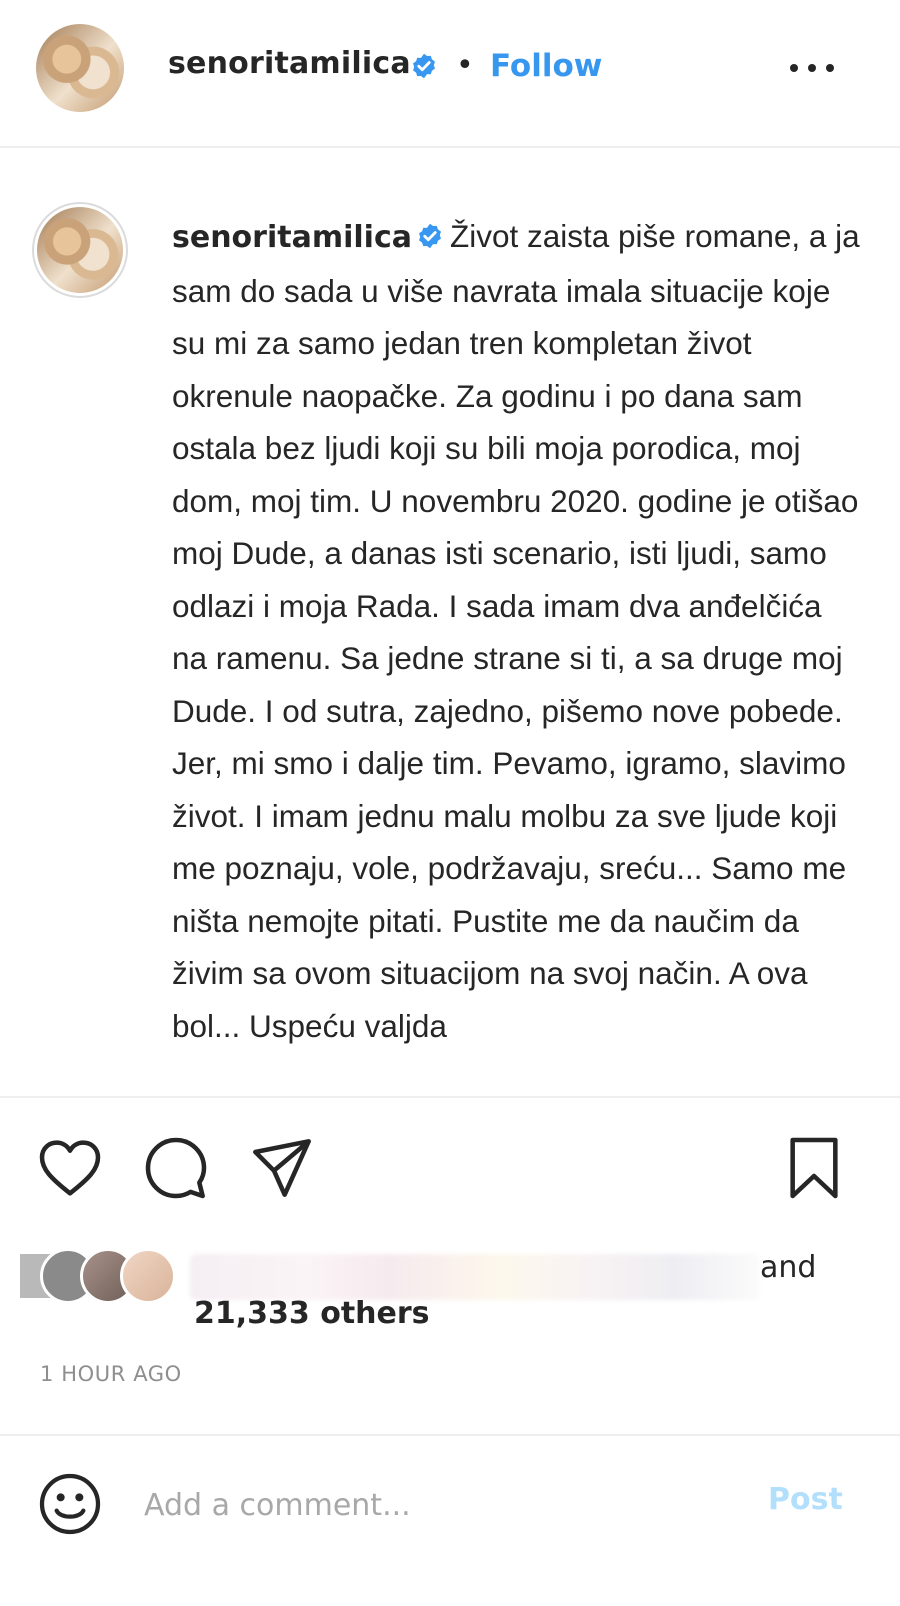  What do you see at coordinates (814, 1168) in the screenshot?
I see `bookmark-icon` at bounding box center [814, 1168].